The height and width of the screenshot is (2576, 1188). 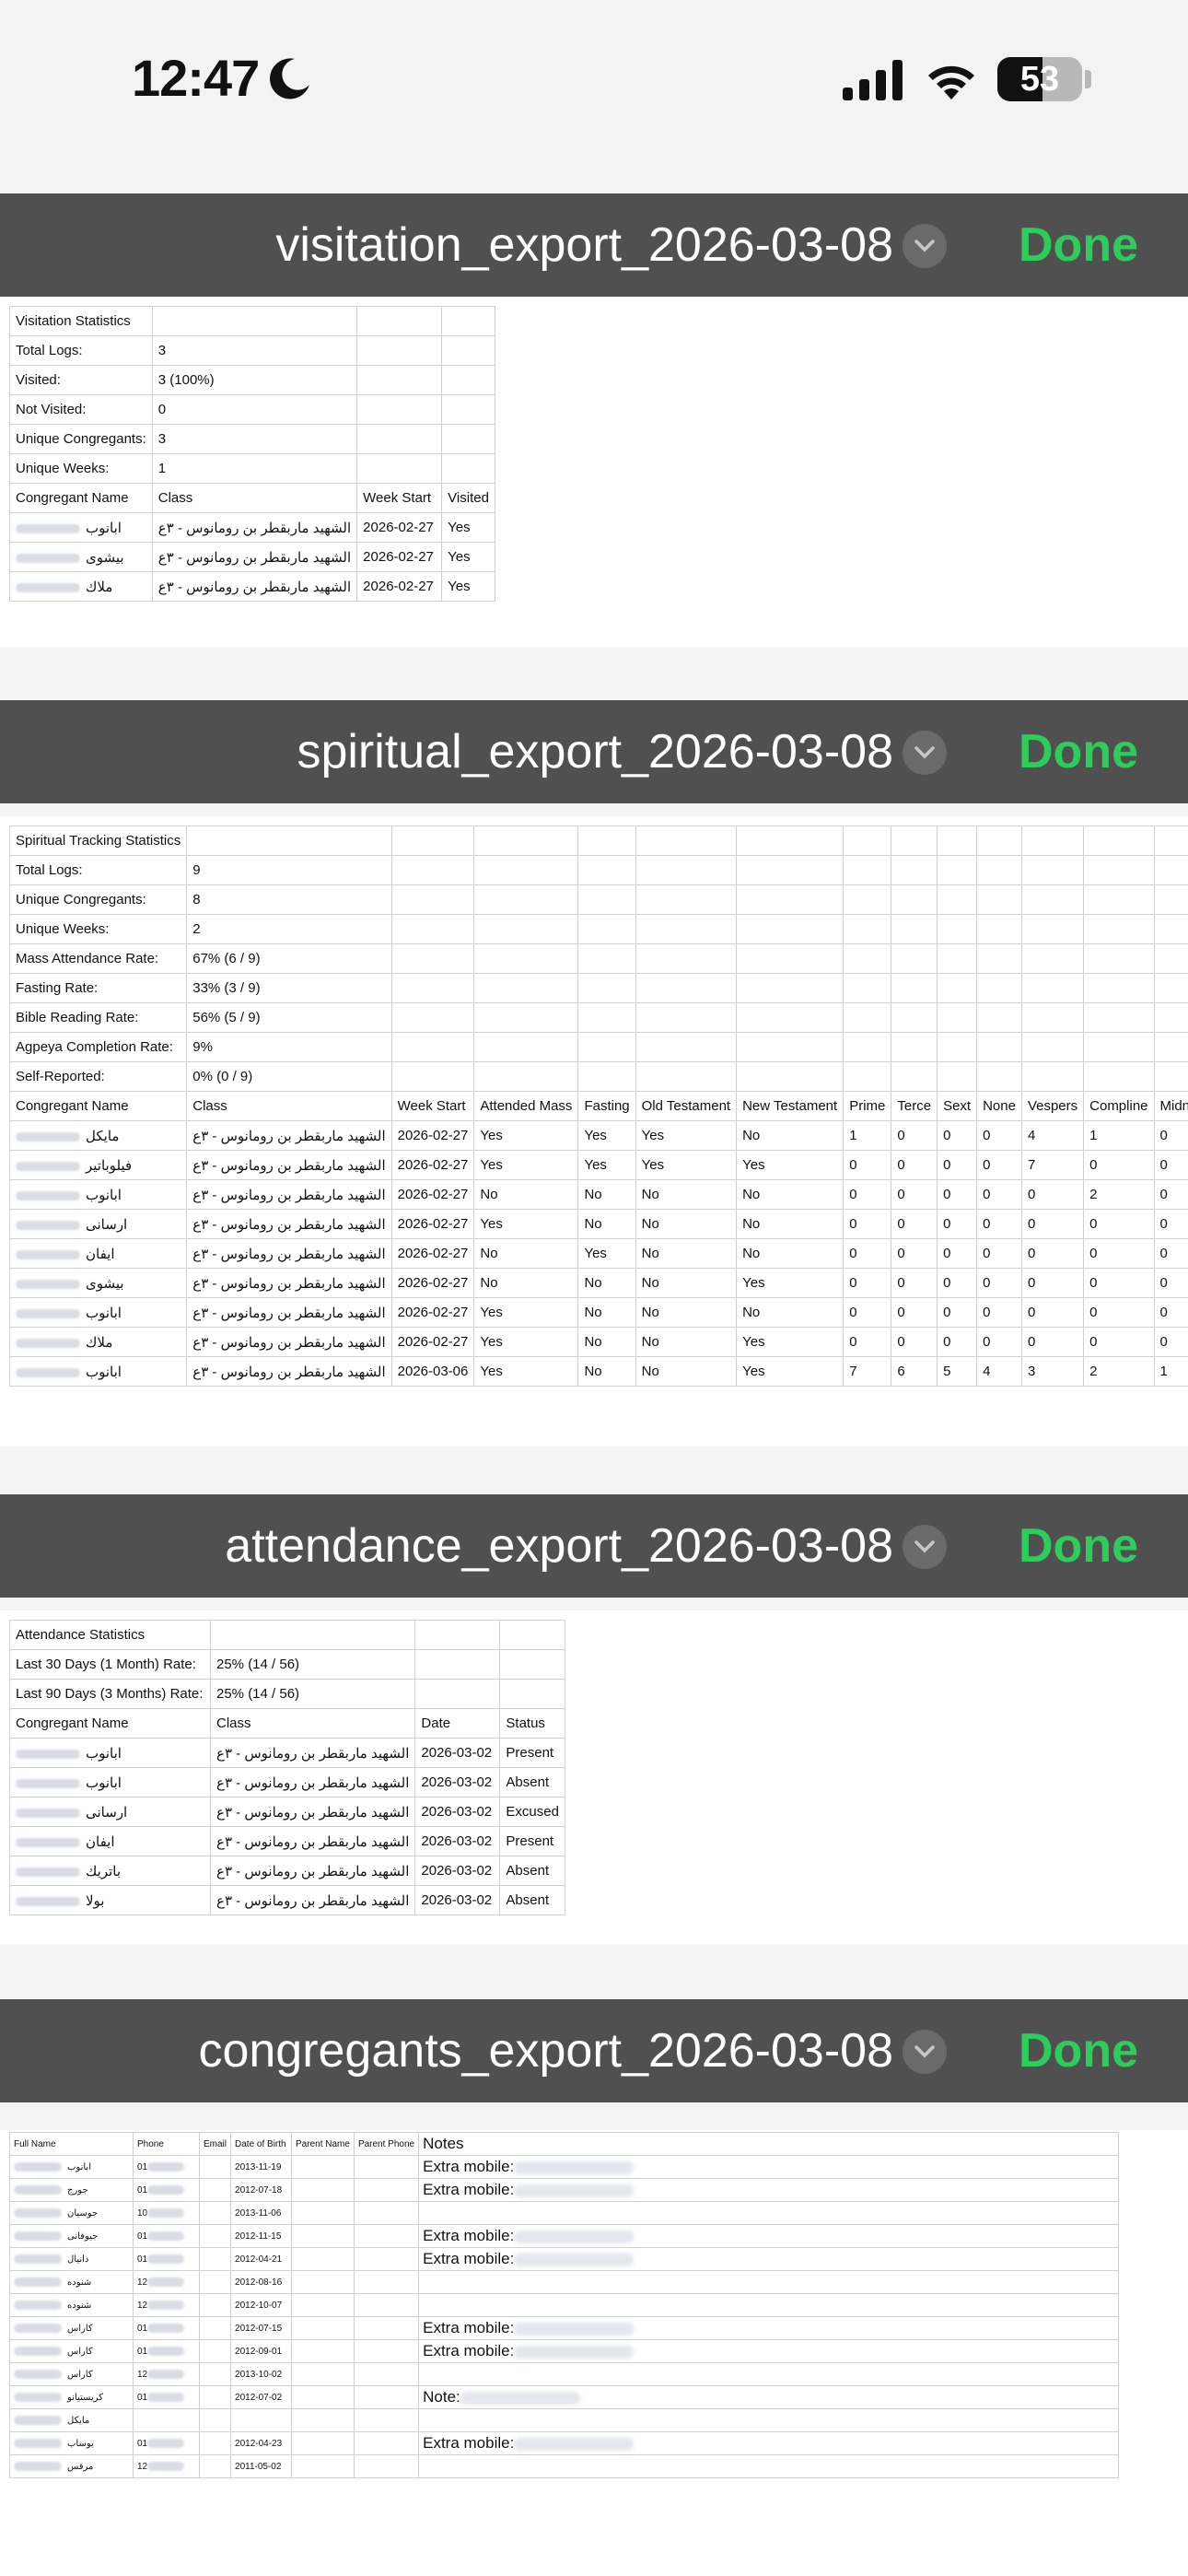 I want to click on data-cell: 2012-07-02, so click(x=261, y=2397).